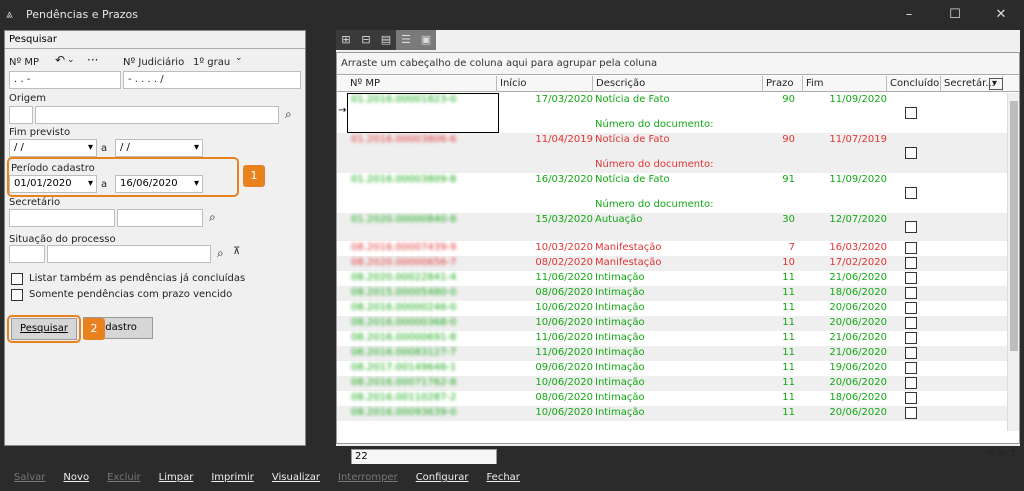  Describe the element at coordinates (296, 477) in the screenshot. I see `visualizar-button: Visualizar` at that location.